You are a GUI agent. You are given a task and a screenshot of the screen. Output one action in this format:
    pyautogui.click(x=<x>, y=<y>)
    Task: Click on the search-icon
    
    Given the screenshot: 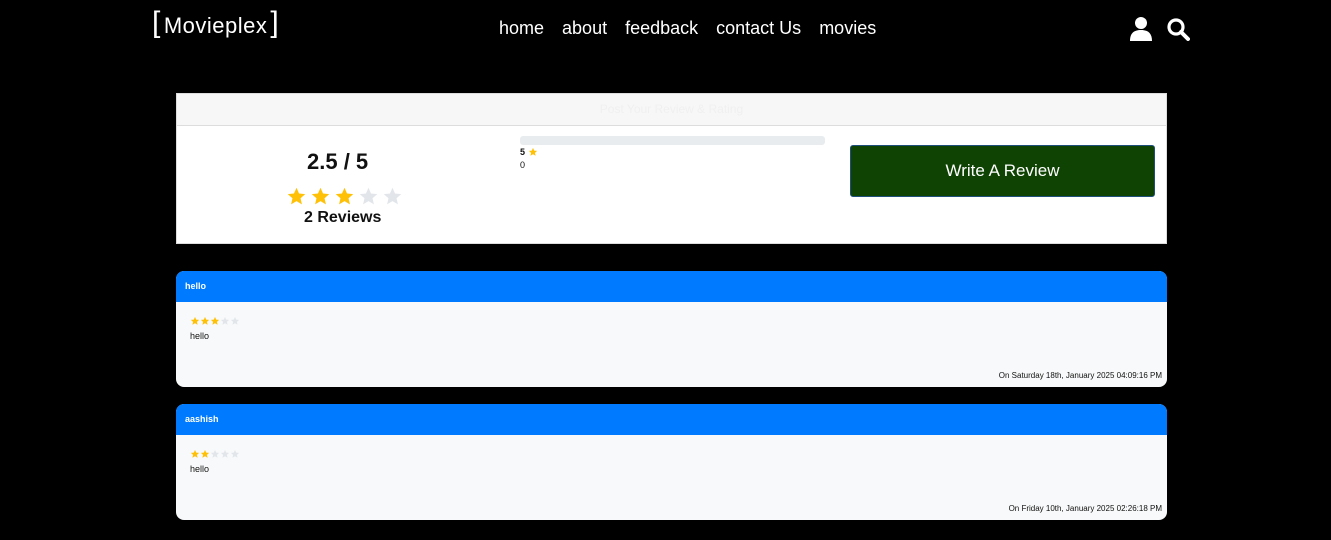 What is the action you would take?
    pyautogui.click(x=1178, y=29)
    